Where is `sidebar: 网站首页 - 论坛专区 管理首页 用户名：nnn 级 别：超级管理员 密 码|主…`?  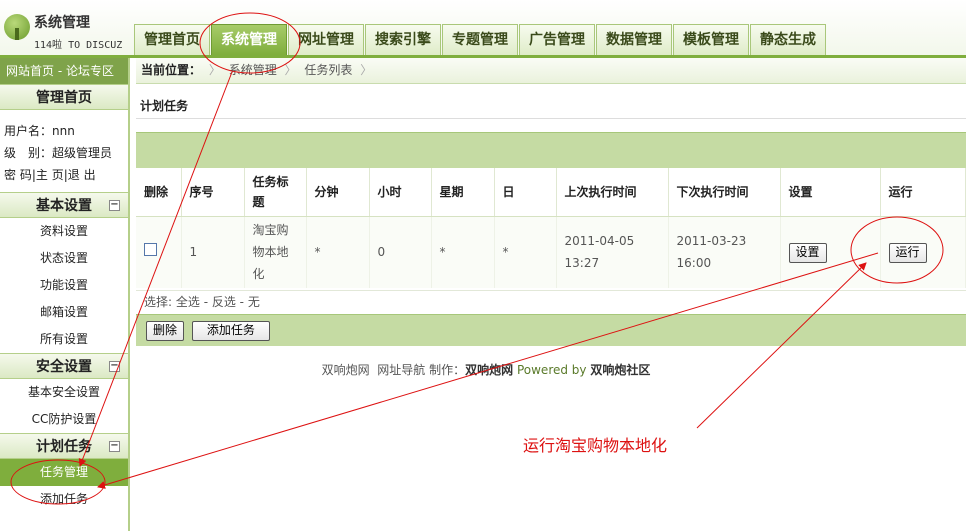 sidebar: 网站首页 - 论坛专区 管理首页 用户名：nnn 级 别：超级管理员 密 码|主… is located at coordinates (65, 294).